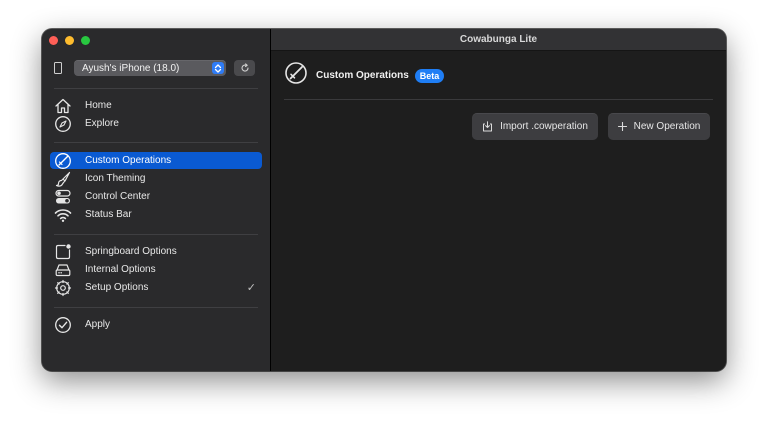  I want to click on page-title: Custom Operations, so click(362, 75).